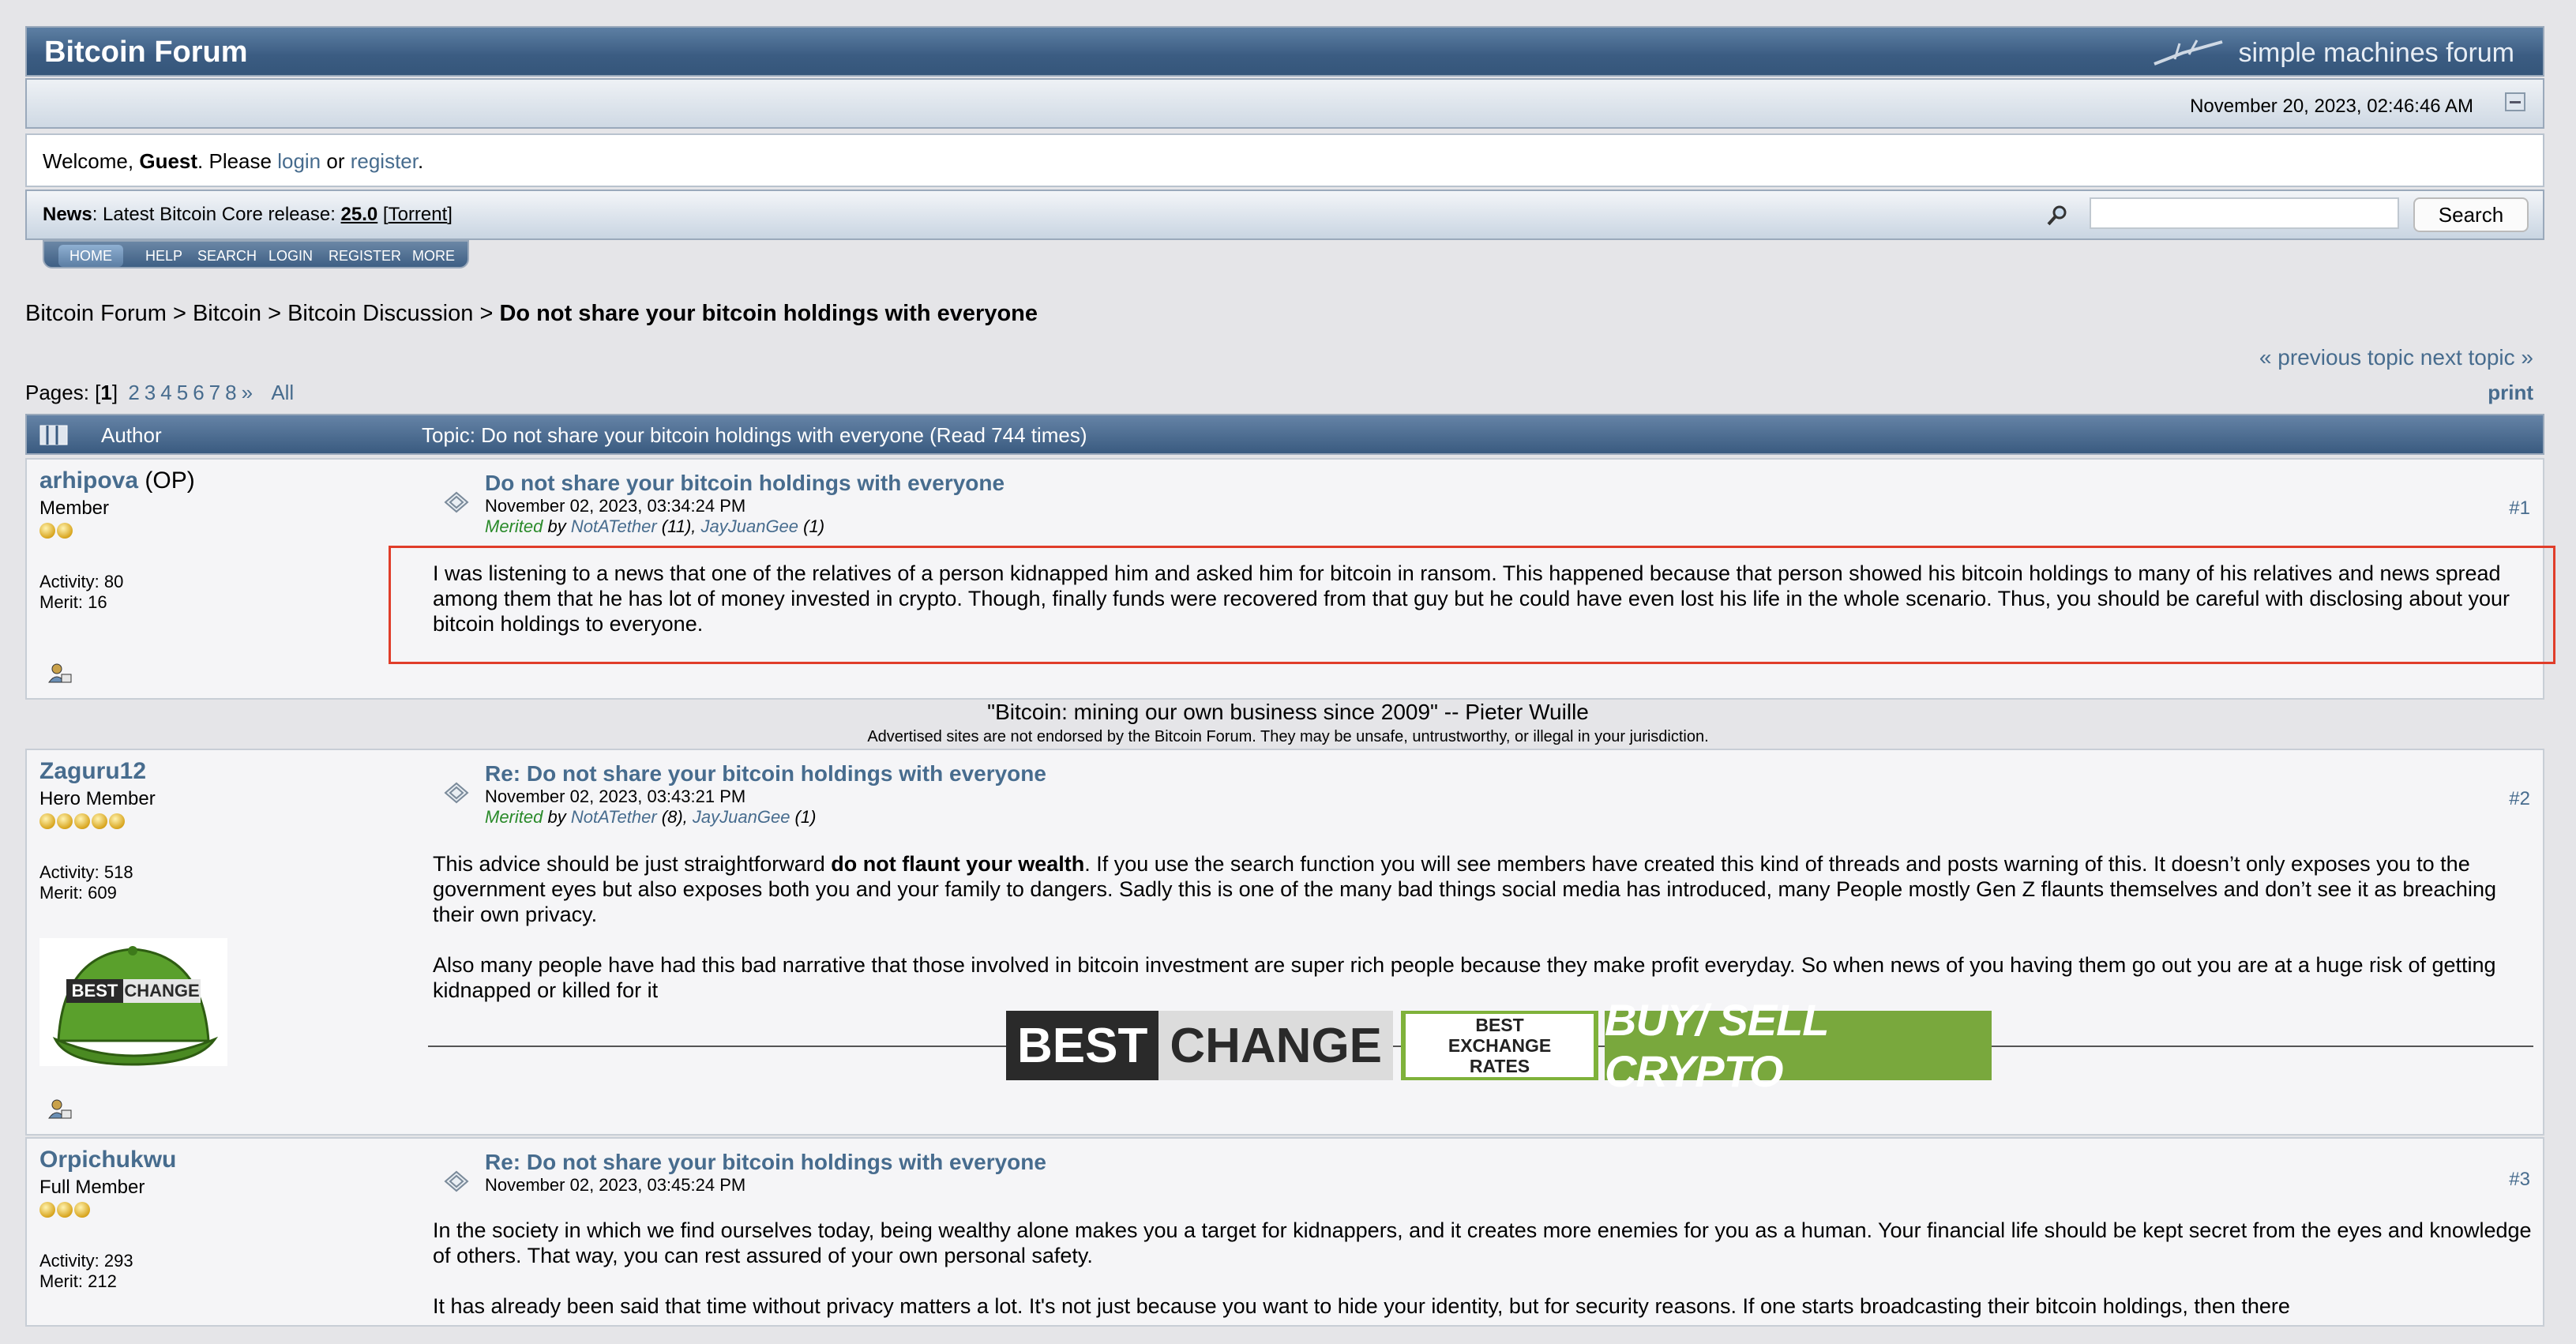 This screenshot has width=2576, height=1344. What do you see at coordinates (1082, 1045) in the screenshot?
I see `banner-best: BEST` at bounding box center [1082, 1045].